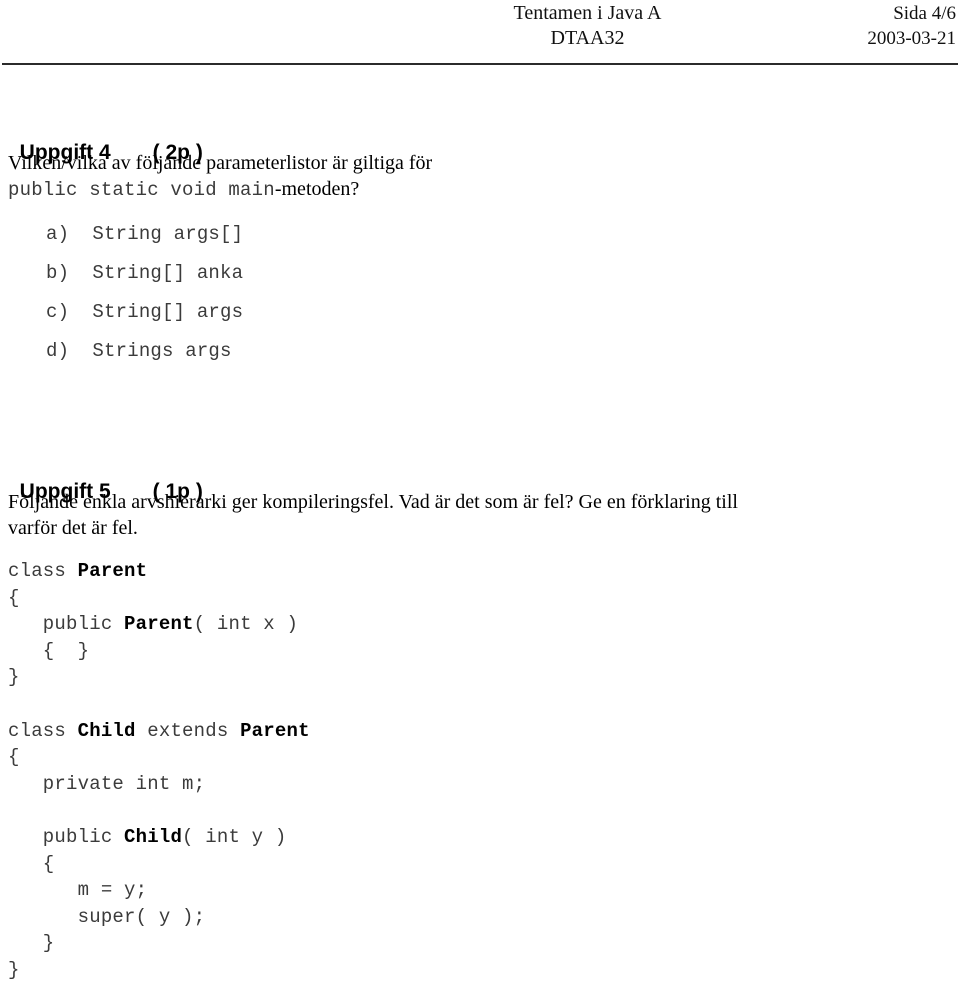 The width and height of the screenshot is (960, 984). Describe the element at coordinates (141, 190) in the screenshot. I see `task-4-question-code: public static void main` at that location.